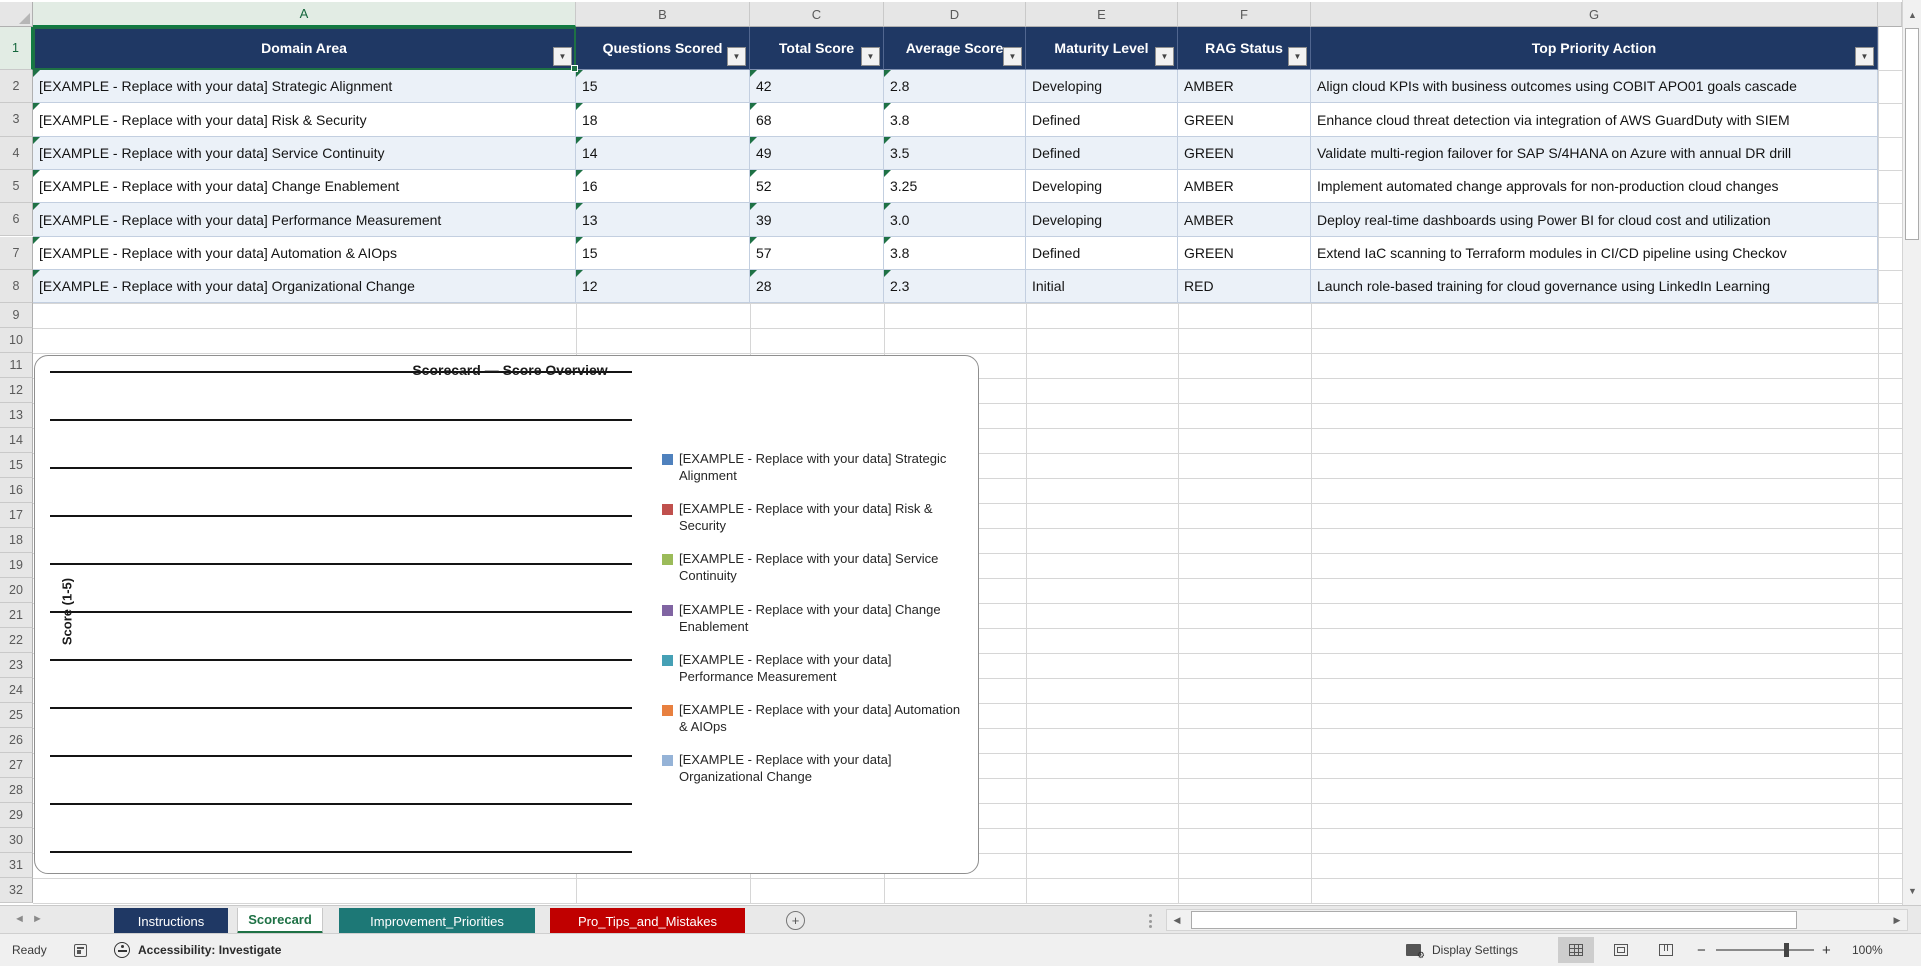  What do you see at coordinates (1897, 920) in the screenshot?
I see `scroll-right-button: ▶` at bounding box center [1897, 920].